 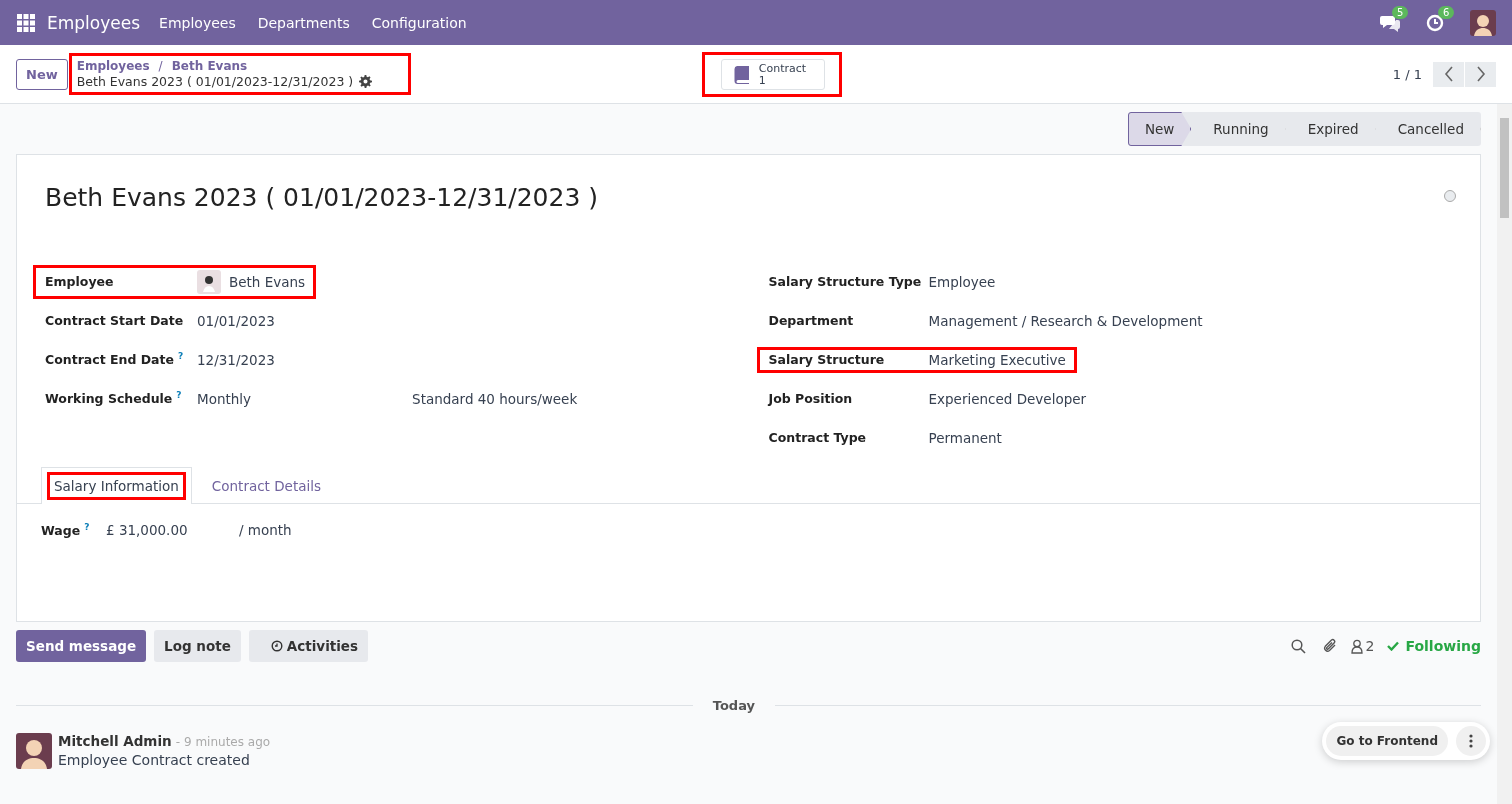 What do you see at coordinates (197, 646) in the screenshot?
I see `chatter-button: Log note` at bounding box center [197, 646].